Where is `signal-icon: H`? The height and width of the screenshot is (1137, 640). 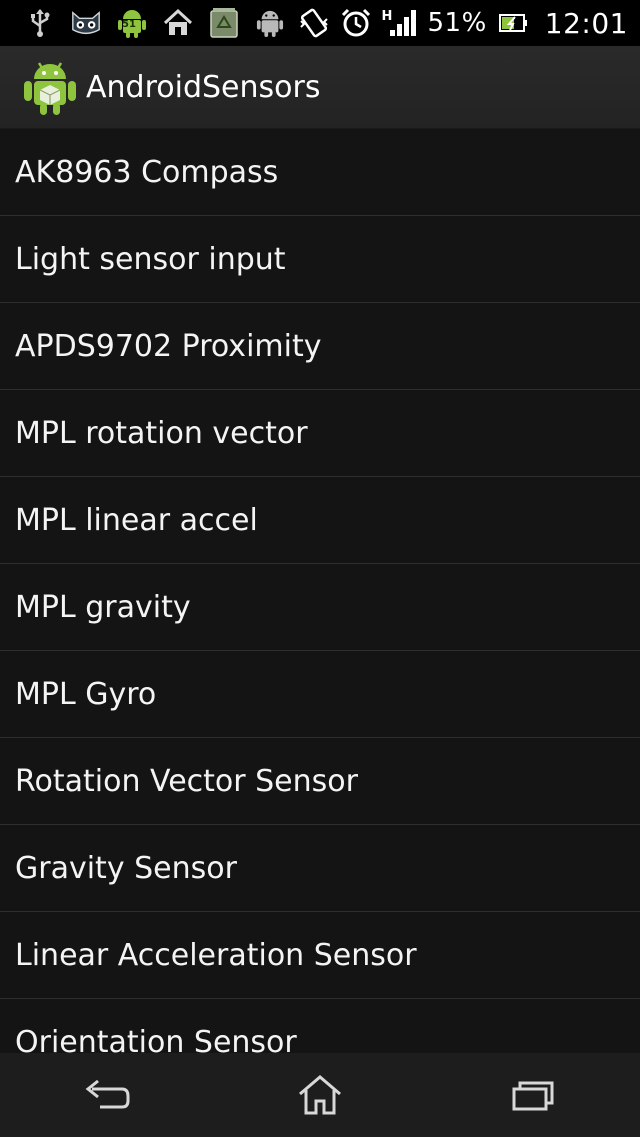
signal-icon: H is located at coordinates (400, 23).